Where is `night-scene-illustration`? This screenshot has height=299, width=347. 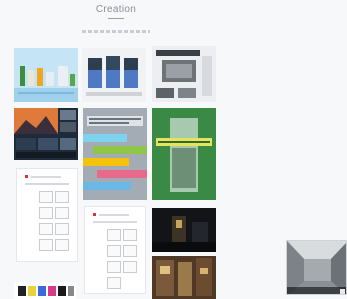 night-scene-illustration is located at coordinates (184, 230).